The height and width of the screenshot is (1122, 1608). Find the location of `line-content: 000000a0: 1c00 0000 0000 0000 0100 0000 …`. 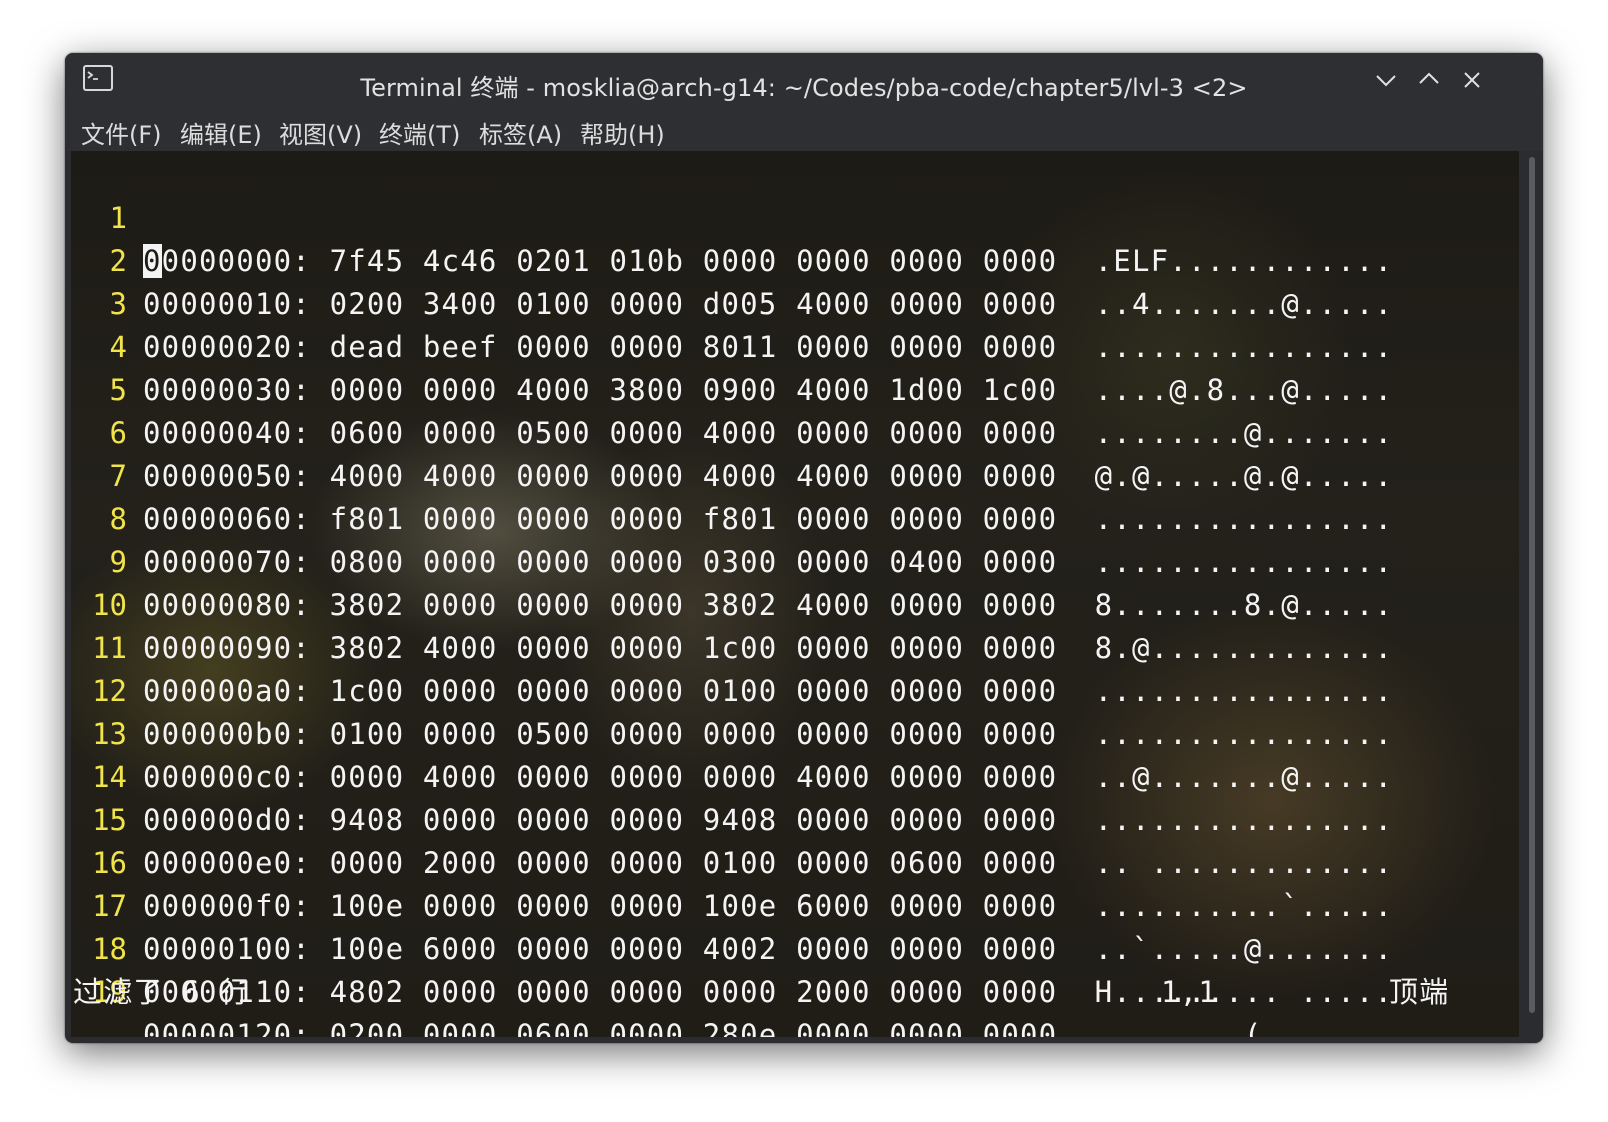

line-content: 000000a0: 1c00 0000 0000 0000 0100 0000 … is located at coordinates (768, 691).